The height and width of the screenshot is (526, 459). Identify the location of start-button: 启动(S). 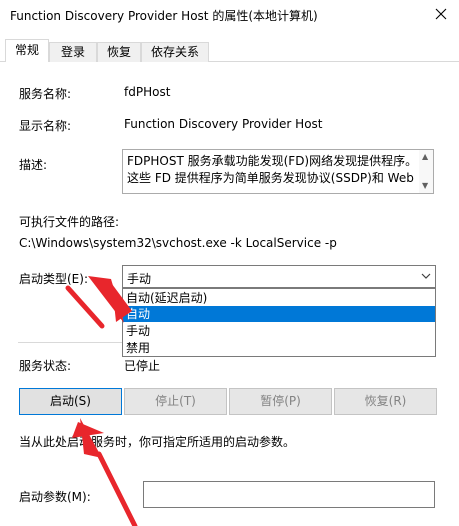
(70, 401).